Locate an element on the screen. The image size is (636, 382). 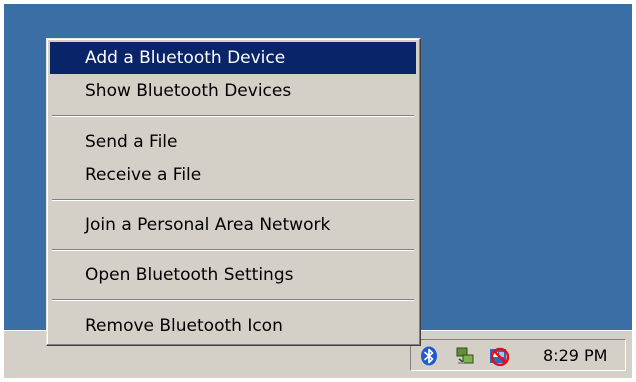
menu-item-add-bluetooth-device: Add a Bluetooth Device is located at coordinates (233, 58).